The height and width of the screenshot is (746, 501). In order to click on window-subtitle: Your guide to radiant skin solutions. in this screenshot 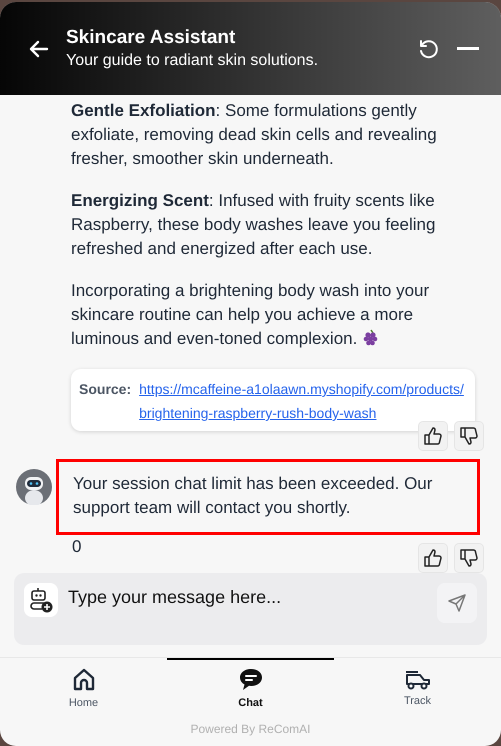, I will do `click(193, 61)`.